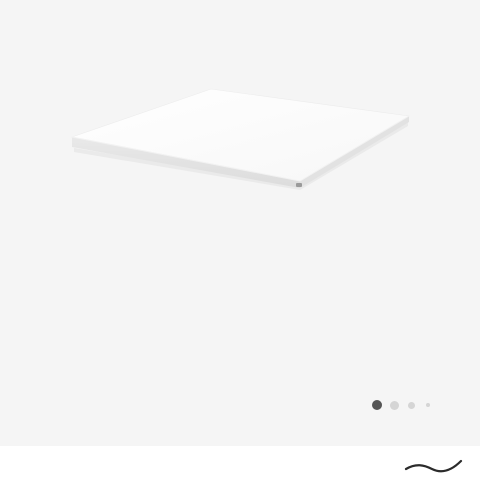 Image resolution: width=480 pixels, height=480 pixels. Describe the element at coordinates (401, 405) in the screenshot. I see `carousel-pagination` at that location.